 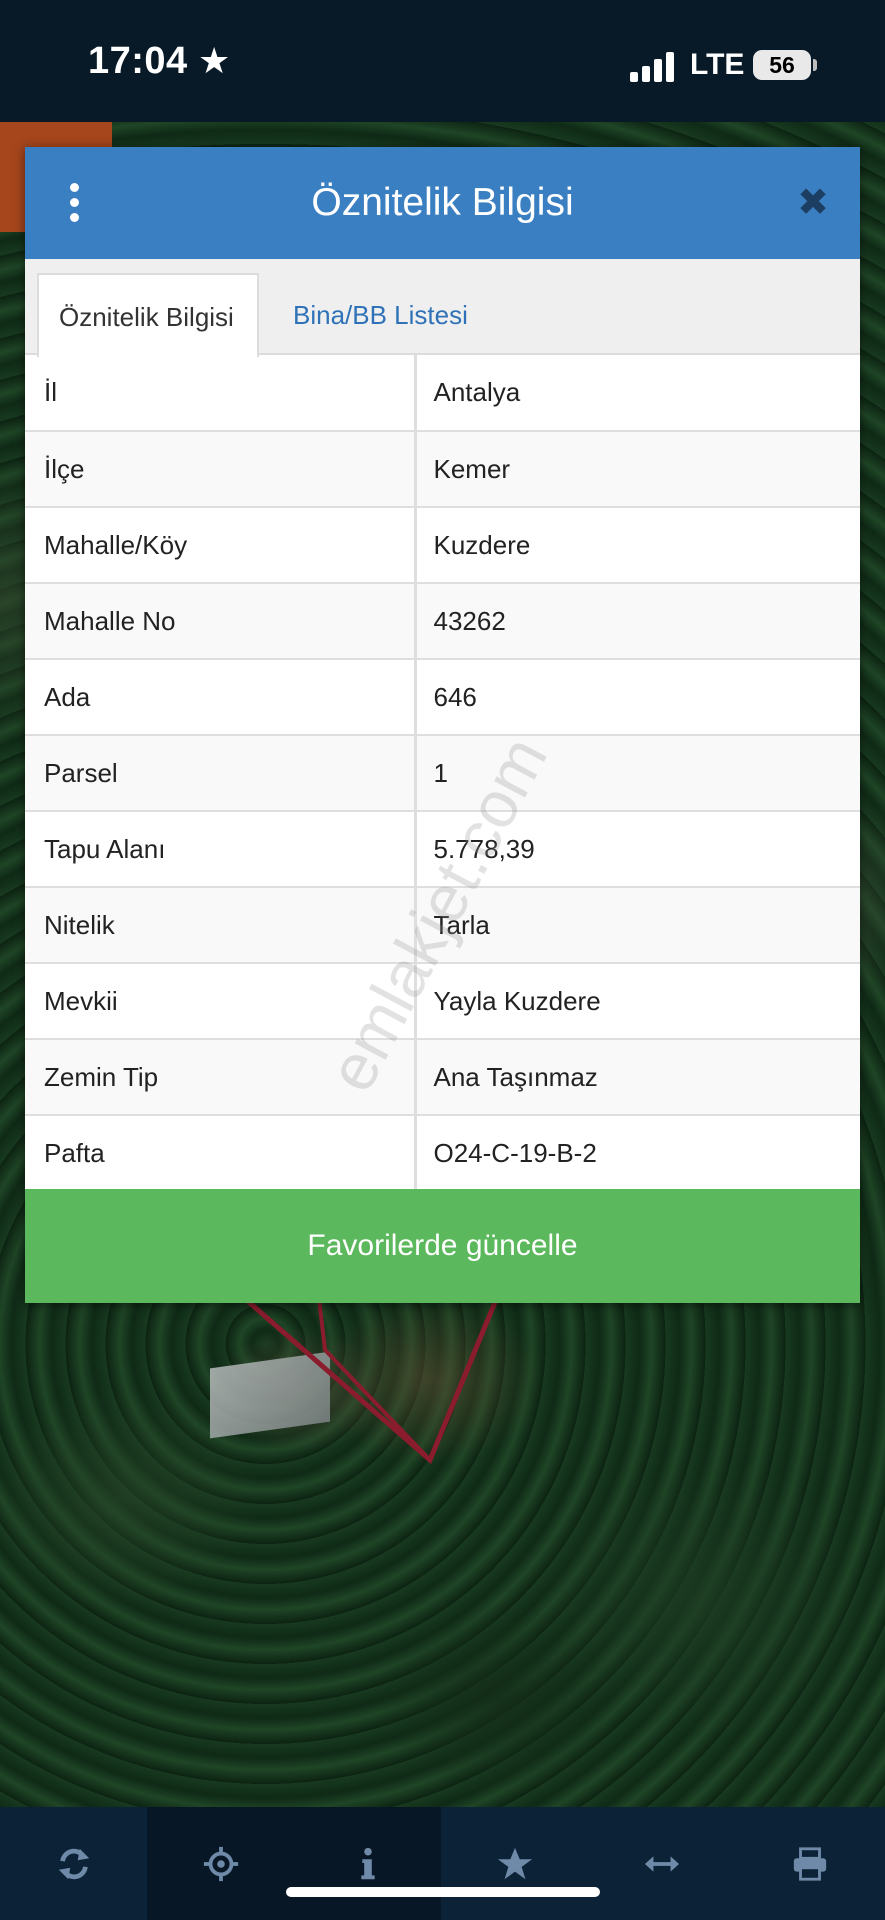 I want to click on favorites-button, so click(x=514, y=1863).